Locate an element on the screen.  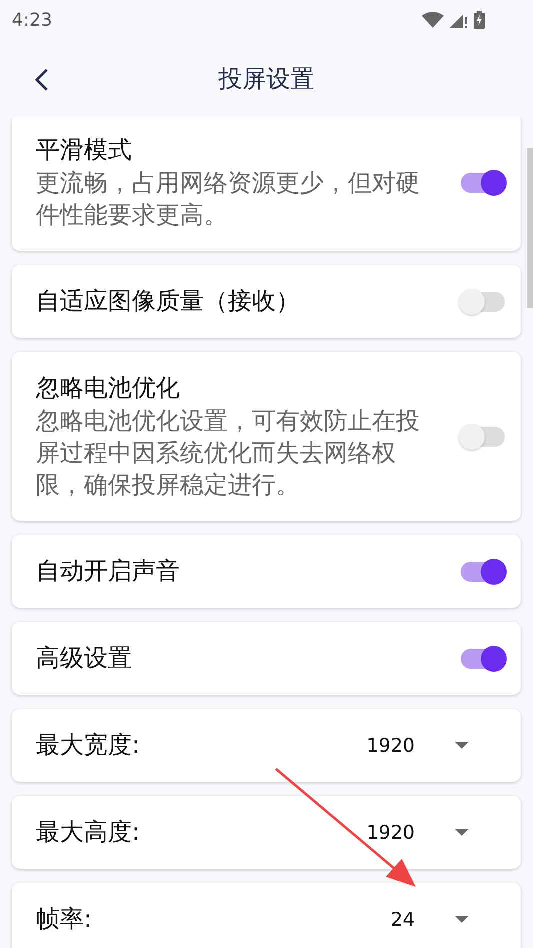
setting-description: 更流畅，占用网络资源更少，但对硬件性能要求更高。 is located at coordinates (228, 199).